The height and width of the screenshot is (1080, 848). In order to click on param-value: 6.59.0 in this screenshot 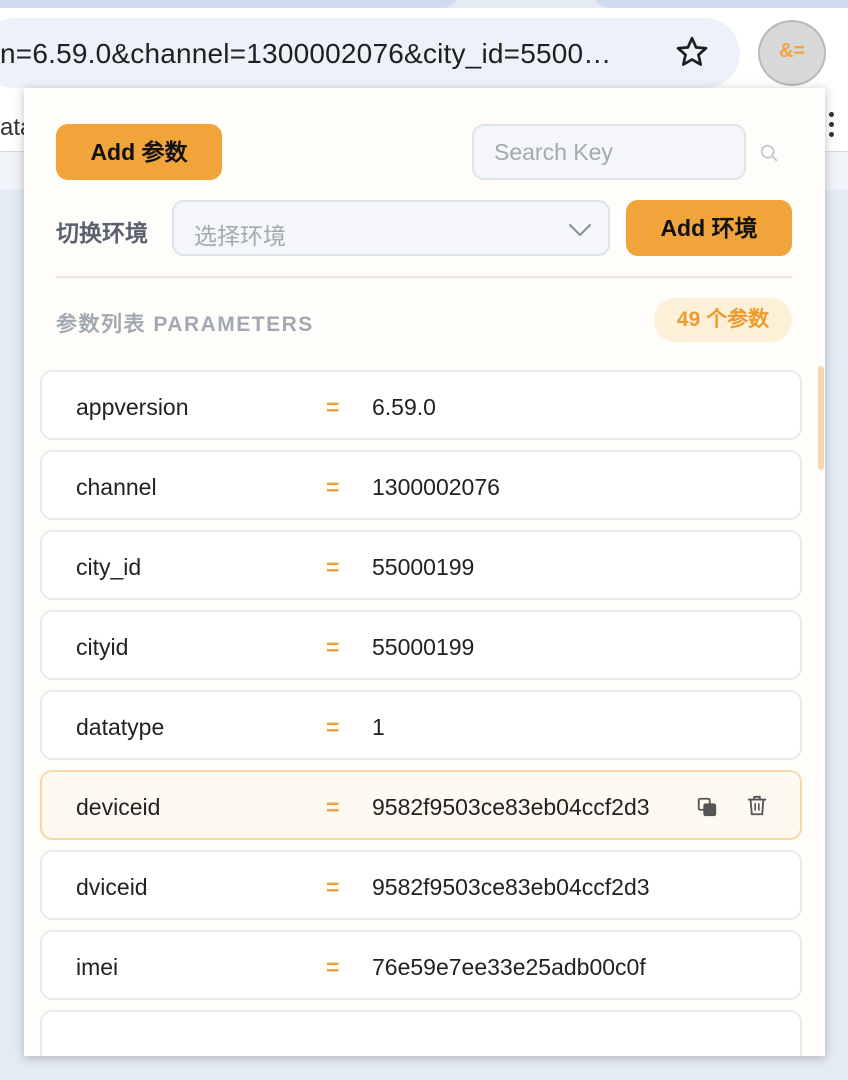, I will do `click(514, 407)`.